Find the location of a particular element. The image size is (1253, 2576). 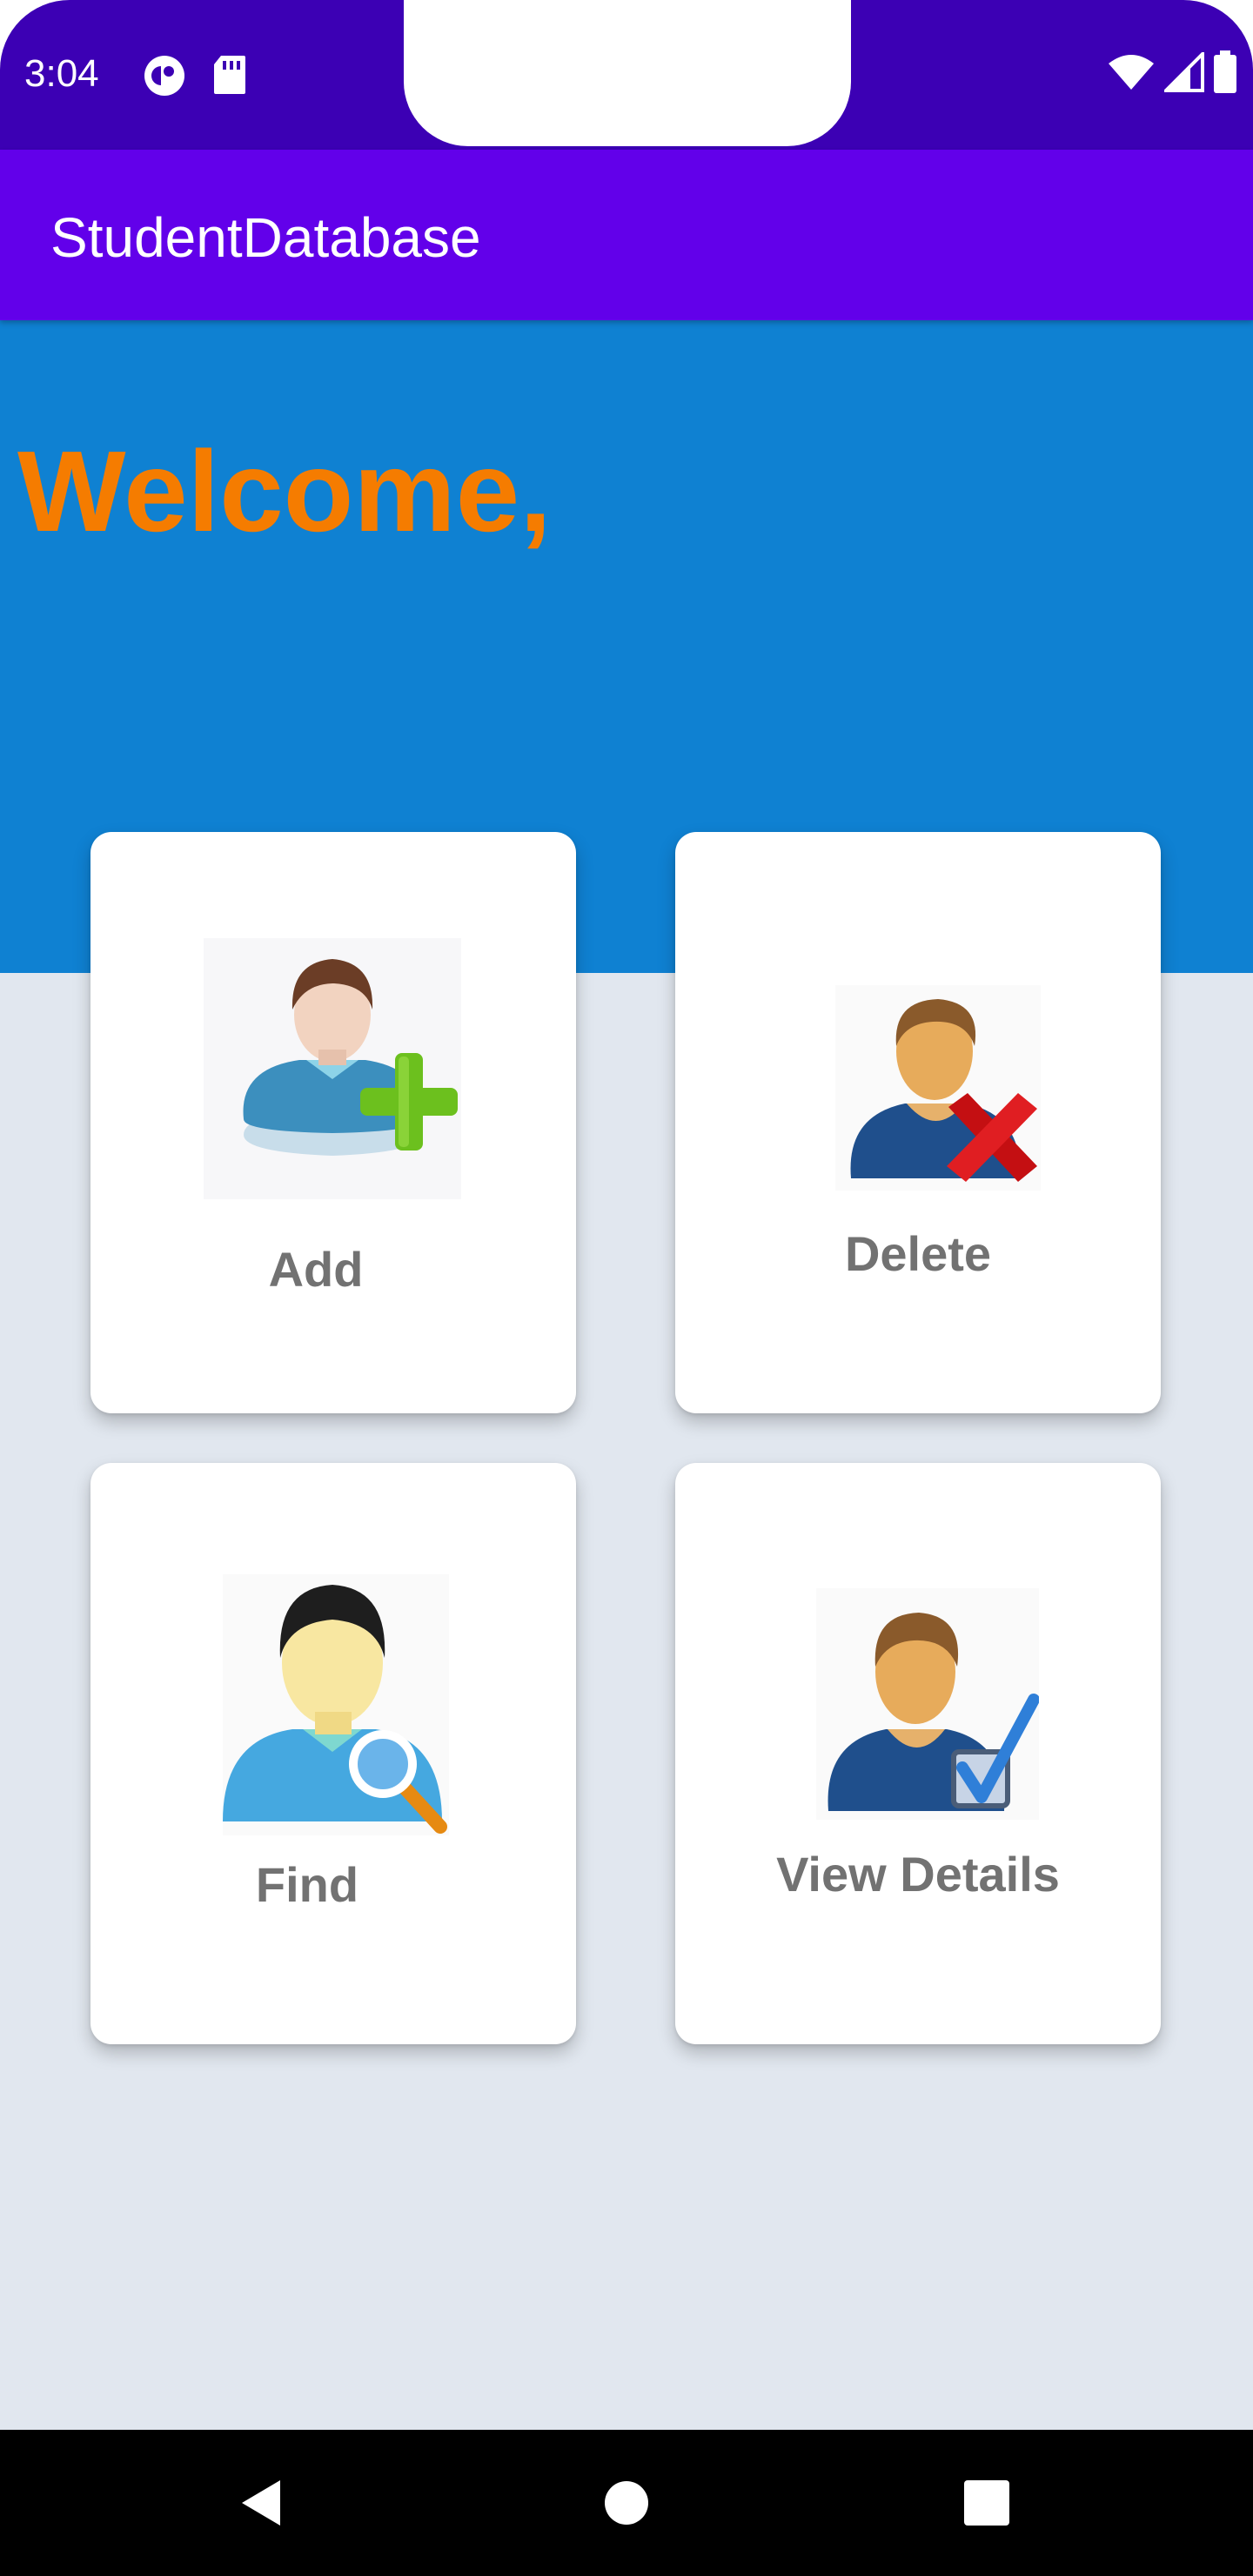

delete-user-icon is located at coordinates (938, 1088).